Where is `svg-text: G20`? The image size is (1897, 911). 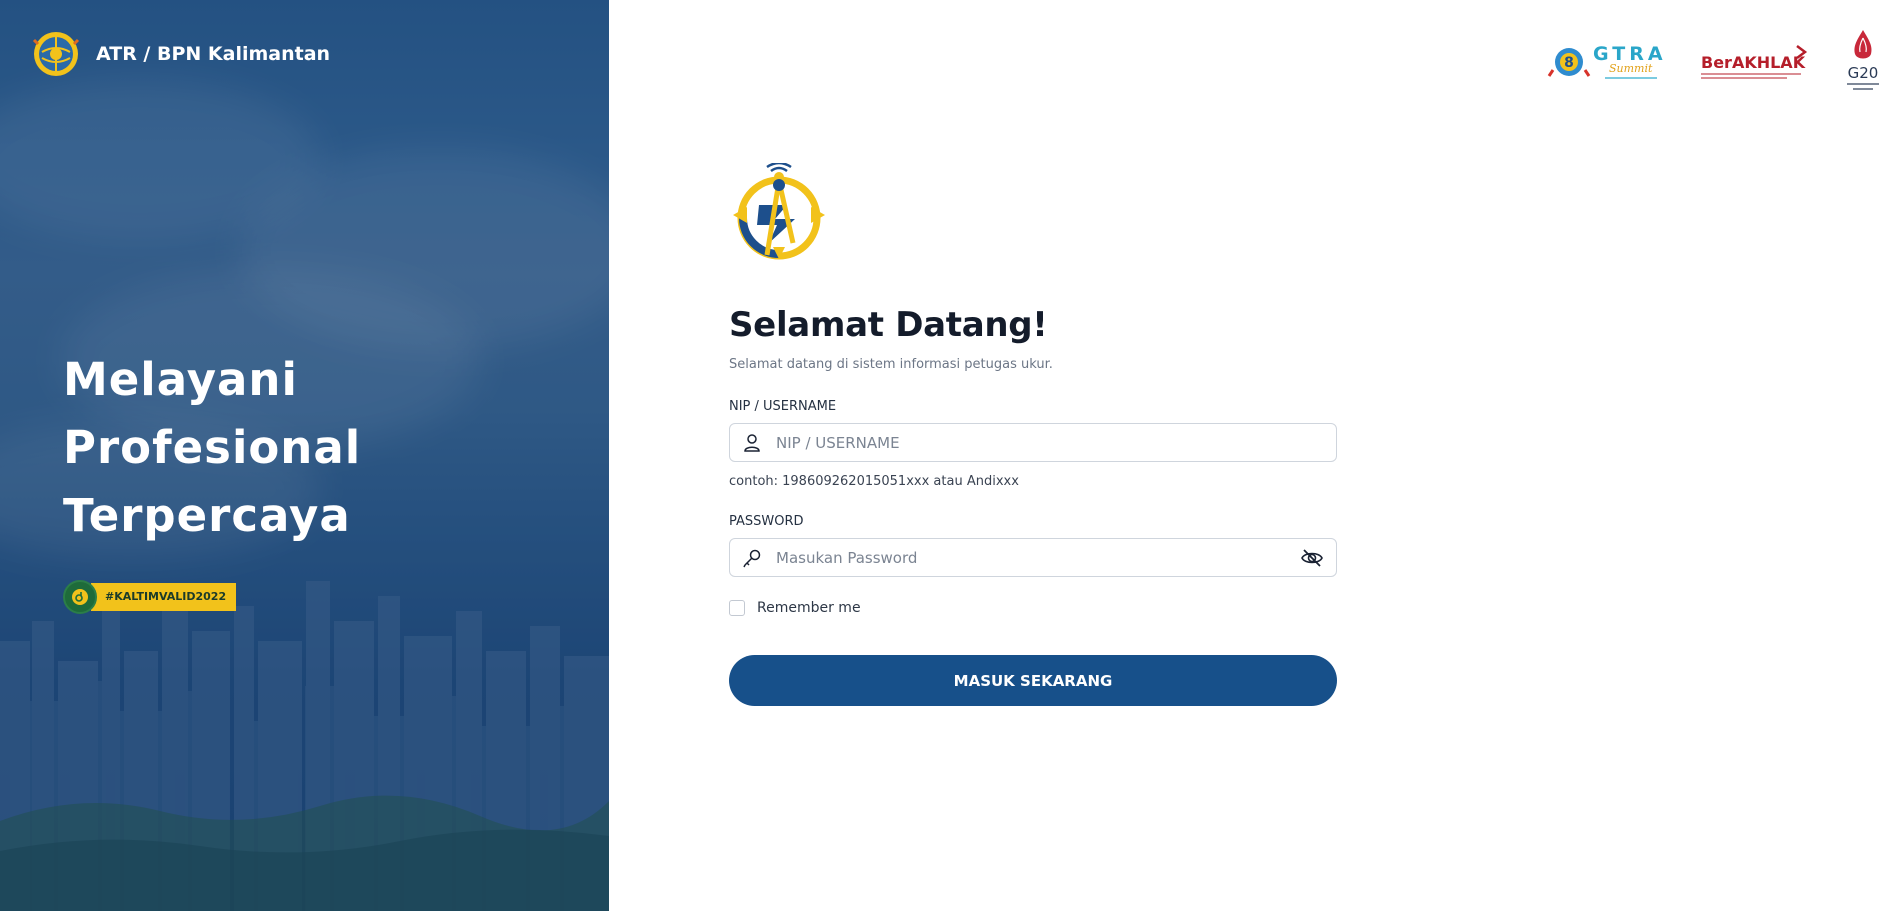
svg-text: G20 is located at coordinates (1863, 73).